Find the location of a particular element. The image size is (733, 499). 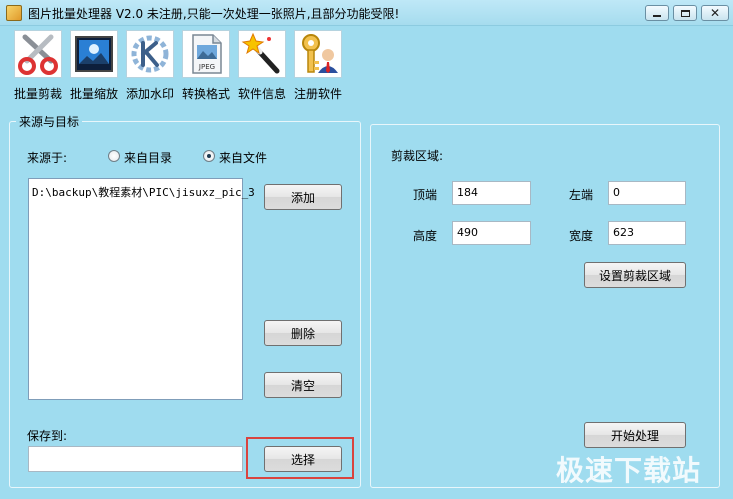

file-listbox: D:\backup\教程素材\PIC\jisuxz_pic_3 is located at coordinates (141, 289).